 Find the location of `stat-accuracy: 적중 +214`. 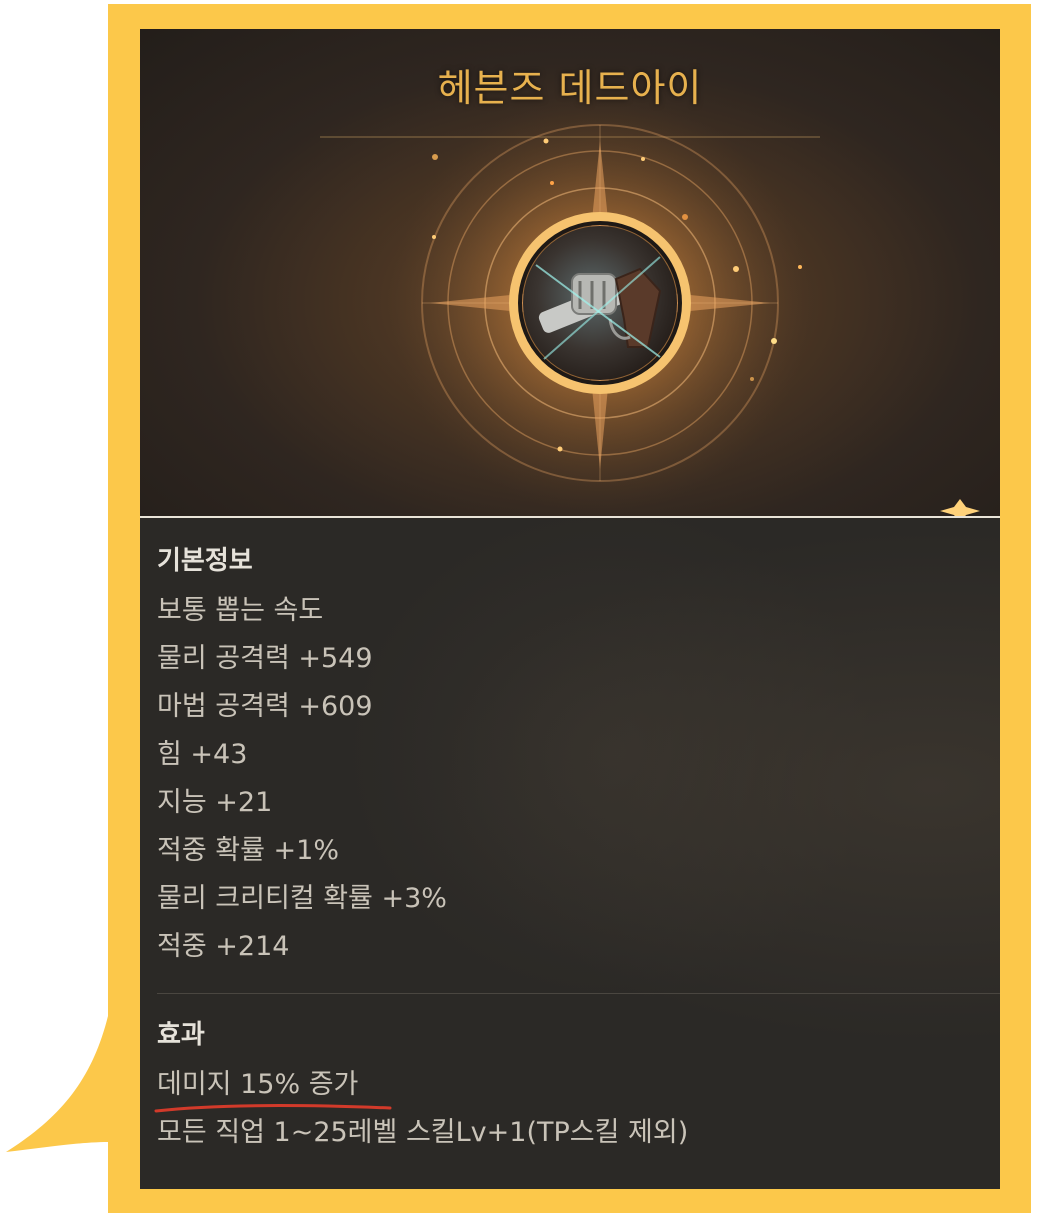

stat-accuracy: 적중 +214 is located at coordinates (223, 946).